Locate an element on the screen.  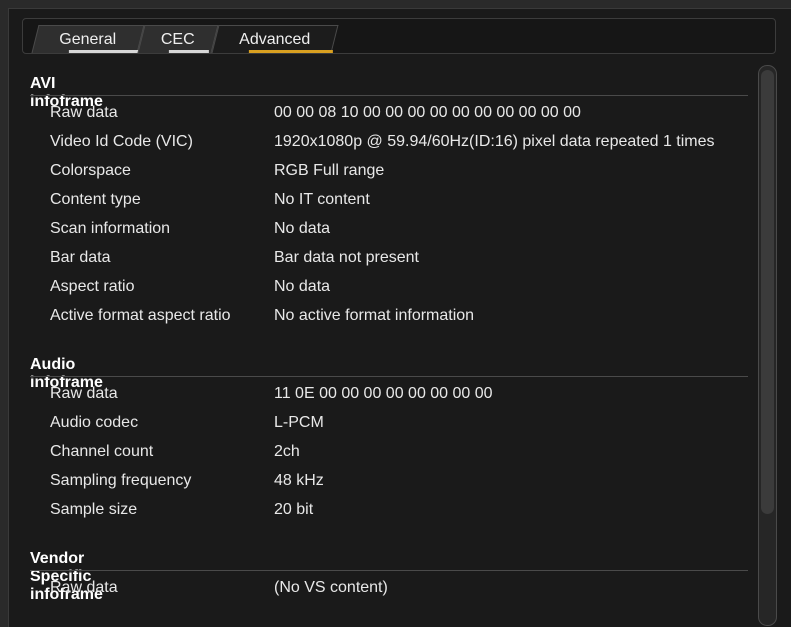
row-label: Colorspace is located at coordinates (90, 170).